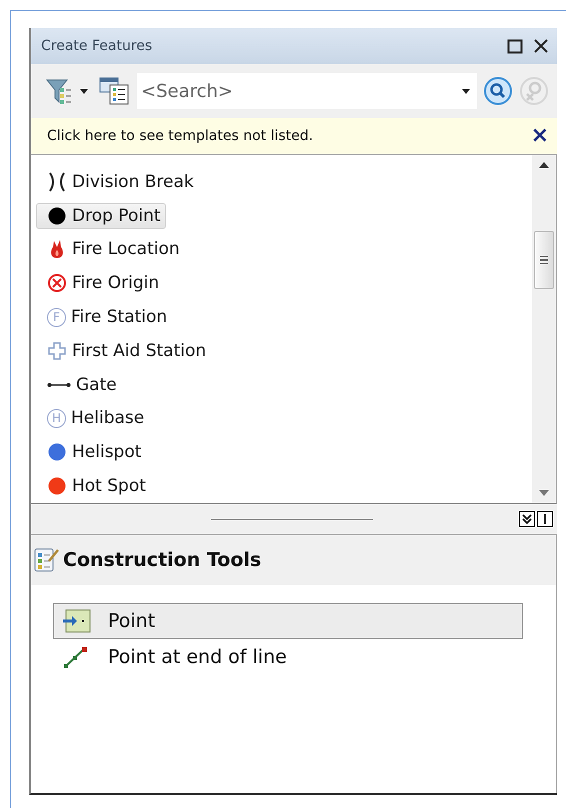 This screenshot has height=808, width=566. What do you see at coordinates (545, 519) in the screenshot?
I see `split-icon` at bounding box center [545, 519].